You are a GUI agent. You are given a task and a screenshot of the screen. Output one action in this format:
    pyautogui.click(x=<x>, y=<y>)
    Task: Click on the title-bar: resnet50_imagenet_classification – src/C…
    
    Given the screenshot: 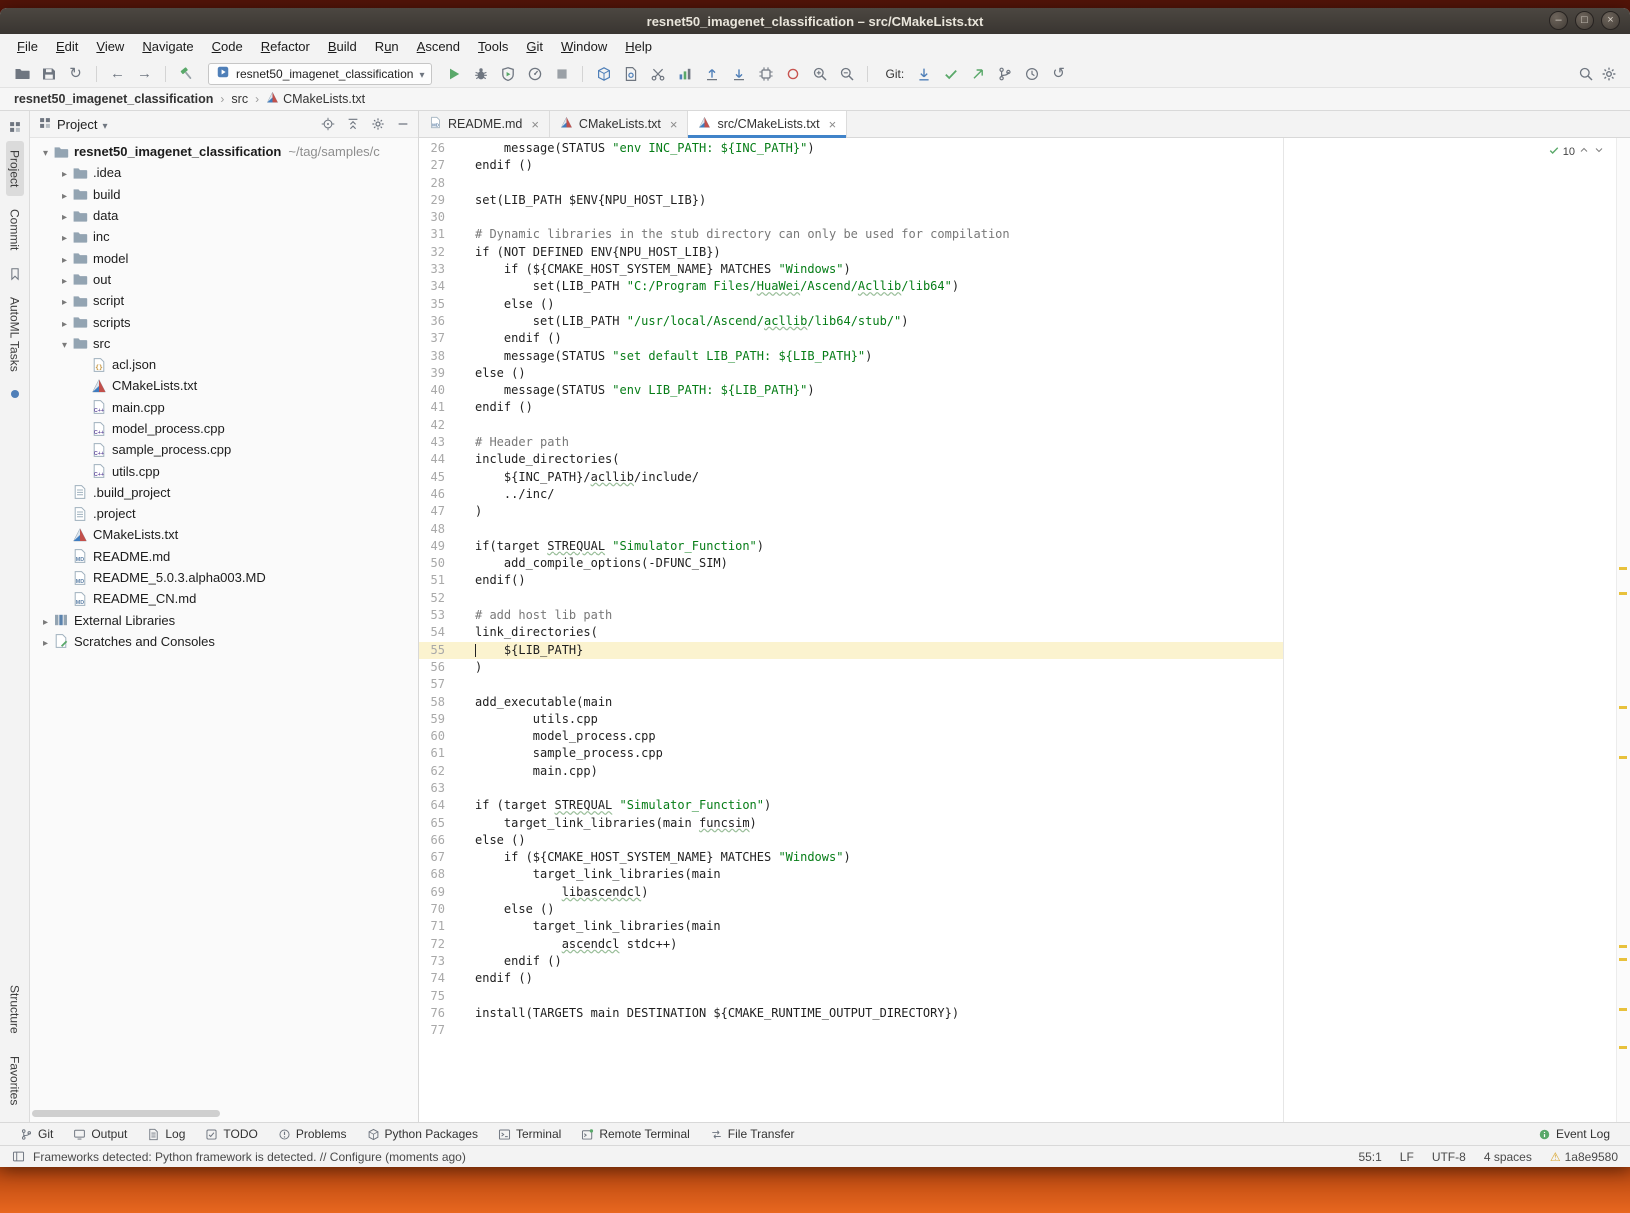 What is the action you would take?
    pyautogui.click(x=815, y=21)
    